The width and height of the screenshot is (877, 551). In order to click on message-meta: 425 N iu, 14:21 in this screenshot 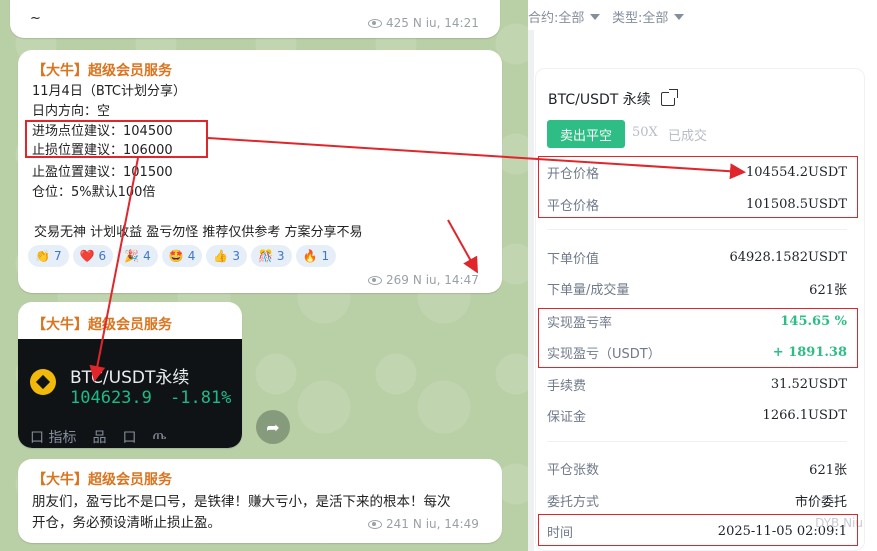, I will do `click(423, 23)`.